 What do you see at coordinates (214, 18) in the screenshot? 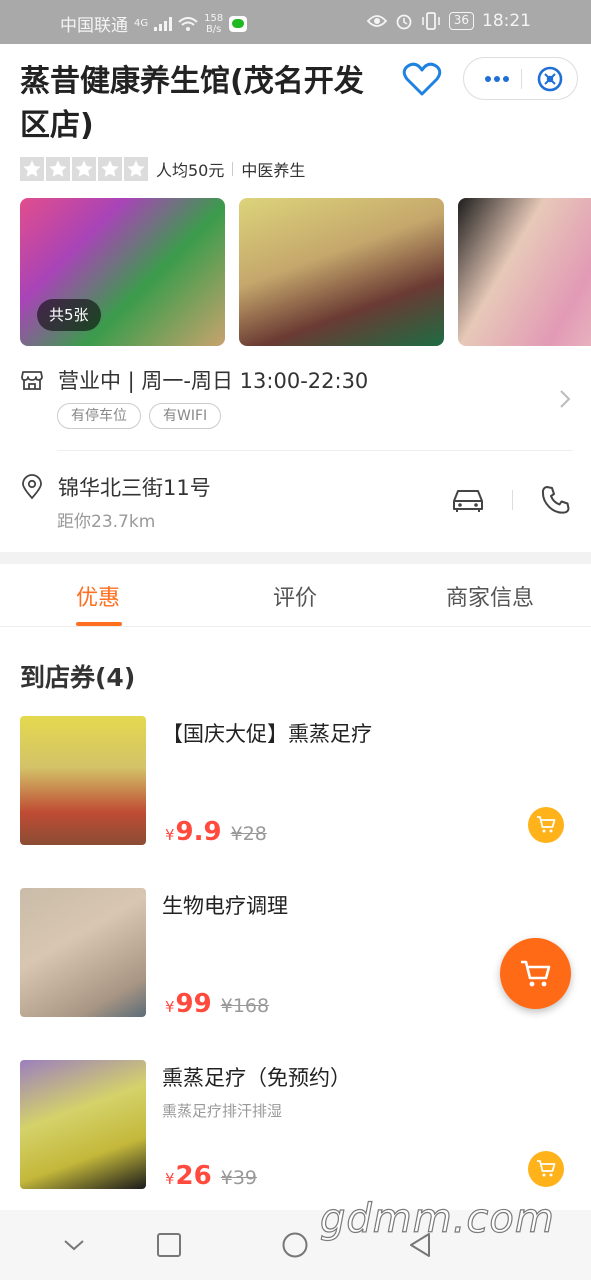
I see `network-speed-value: 158` at bounding box center [214, 18].